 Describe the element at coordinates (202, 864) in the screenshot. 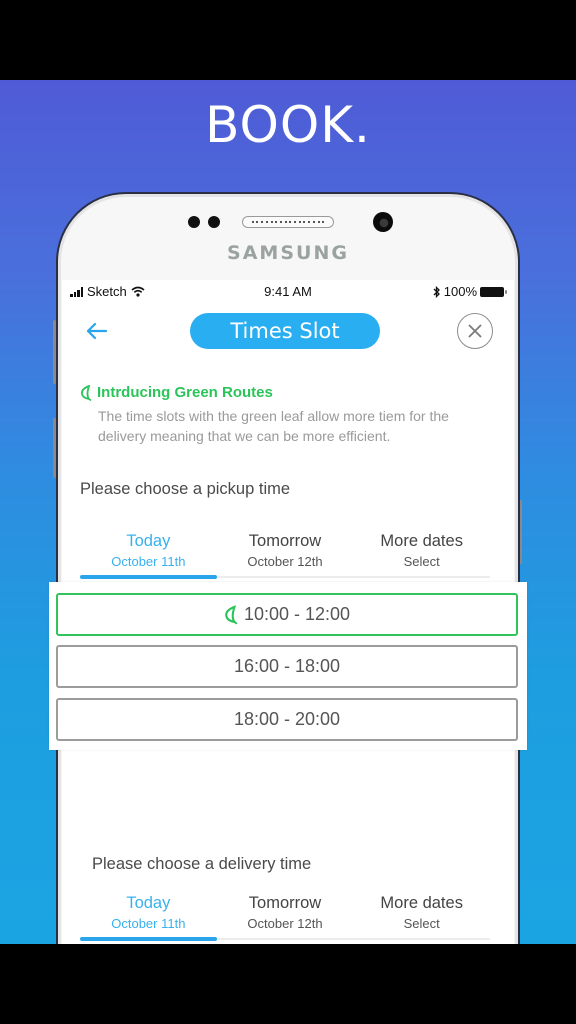

I see `delivery-label: Please choose a delivery time` at that location.